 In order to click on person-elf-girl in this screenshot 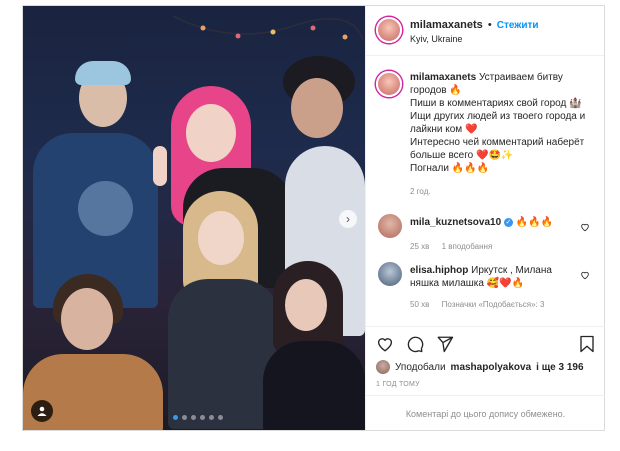, I will do `click(314, 345)`.